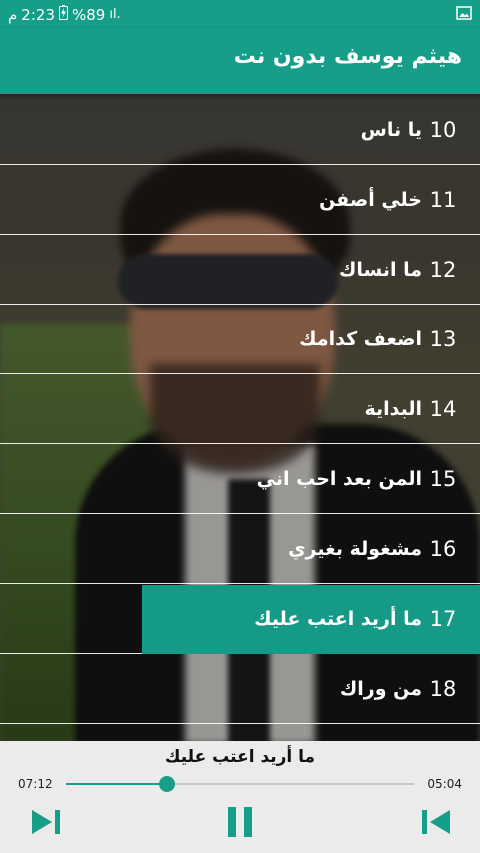 This screenshot has height=853, width=480. Describe the element at coordinates (240, 757) in the screenshot. I see `now-playing-title: ما أريد اعتب عليك` at that location.